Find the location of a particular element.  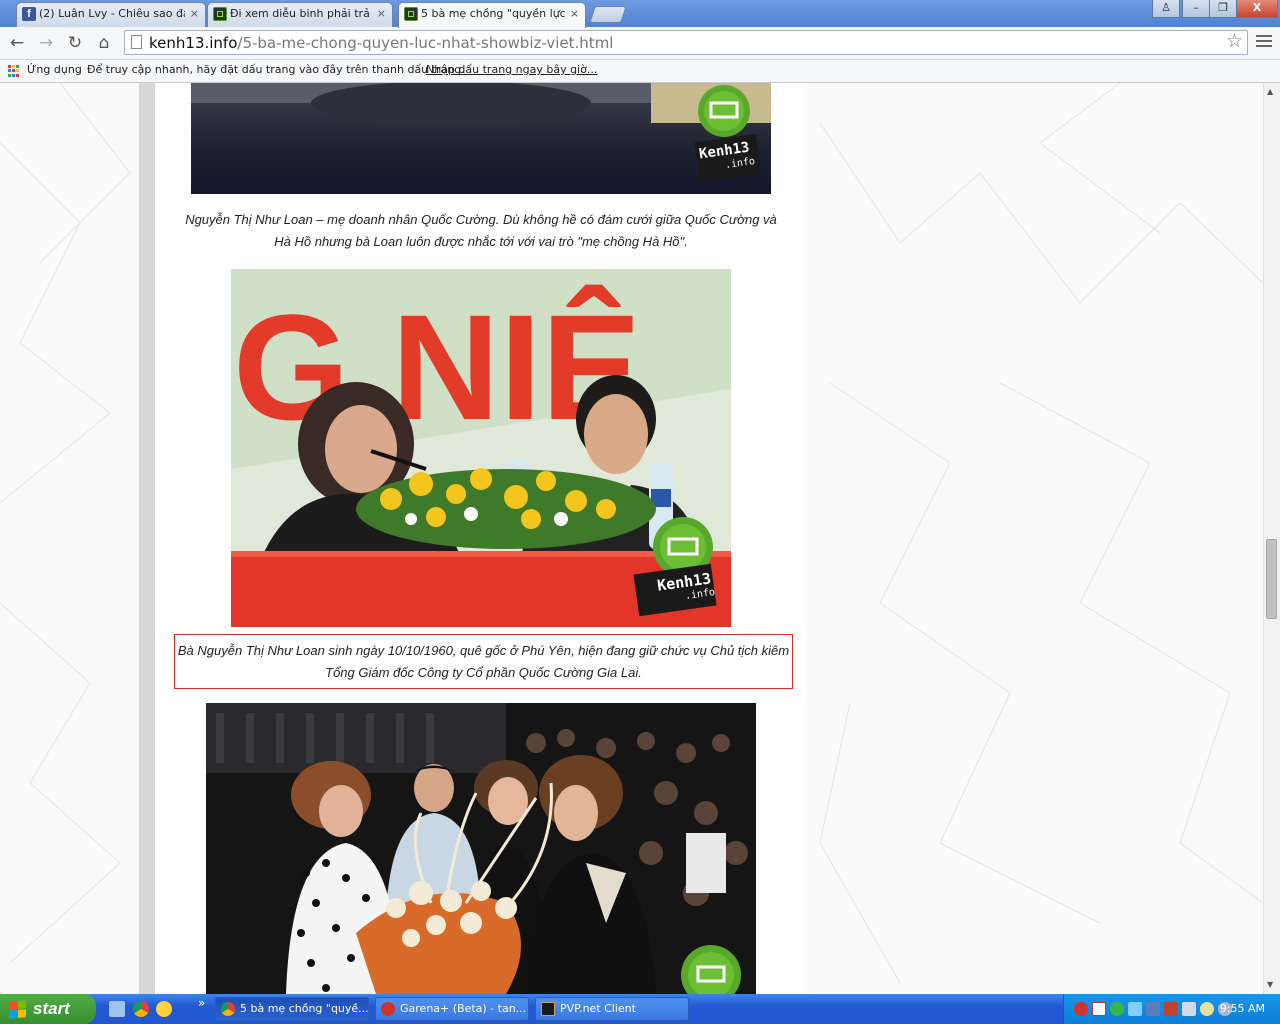

tab-facebook: f (2) Luân Lvy - Chiêu sao đá l × is located at coordinates (111, 14).